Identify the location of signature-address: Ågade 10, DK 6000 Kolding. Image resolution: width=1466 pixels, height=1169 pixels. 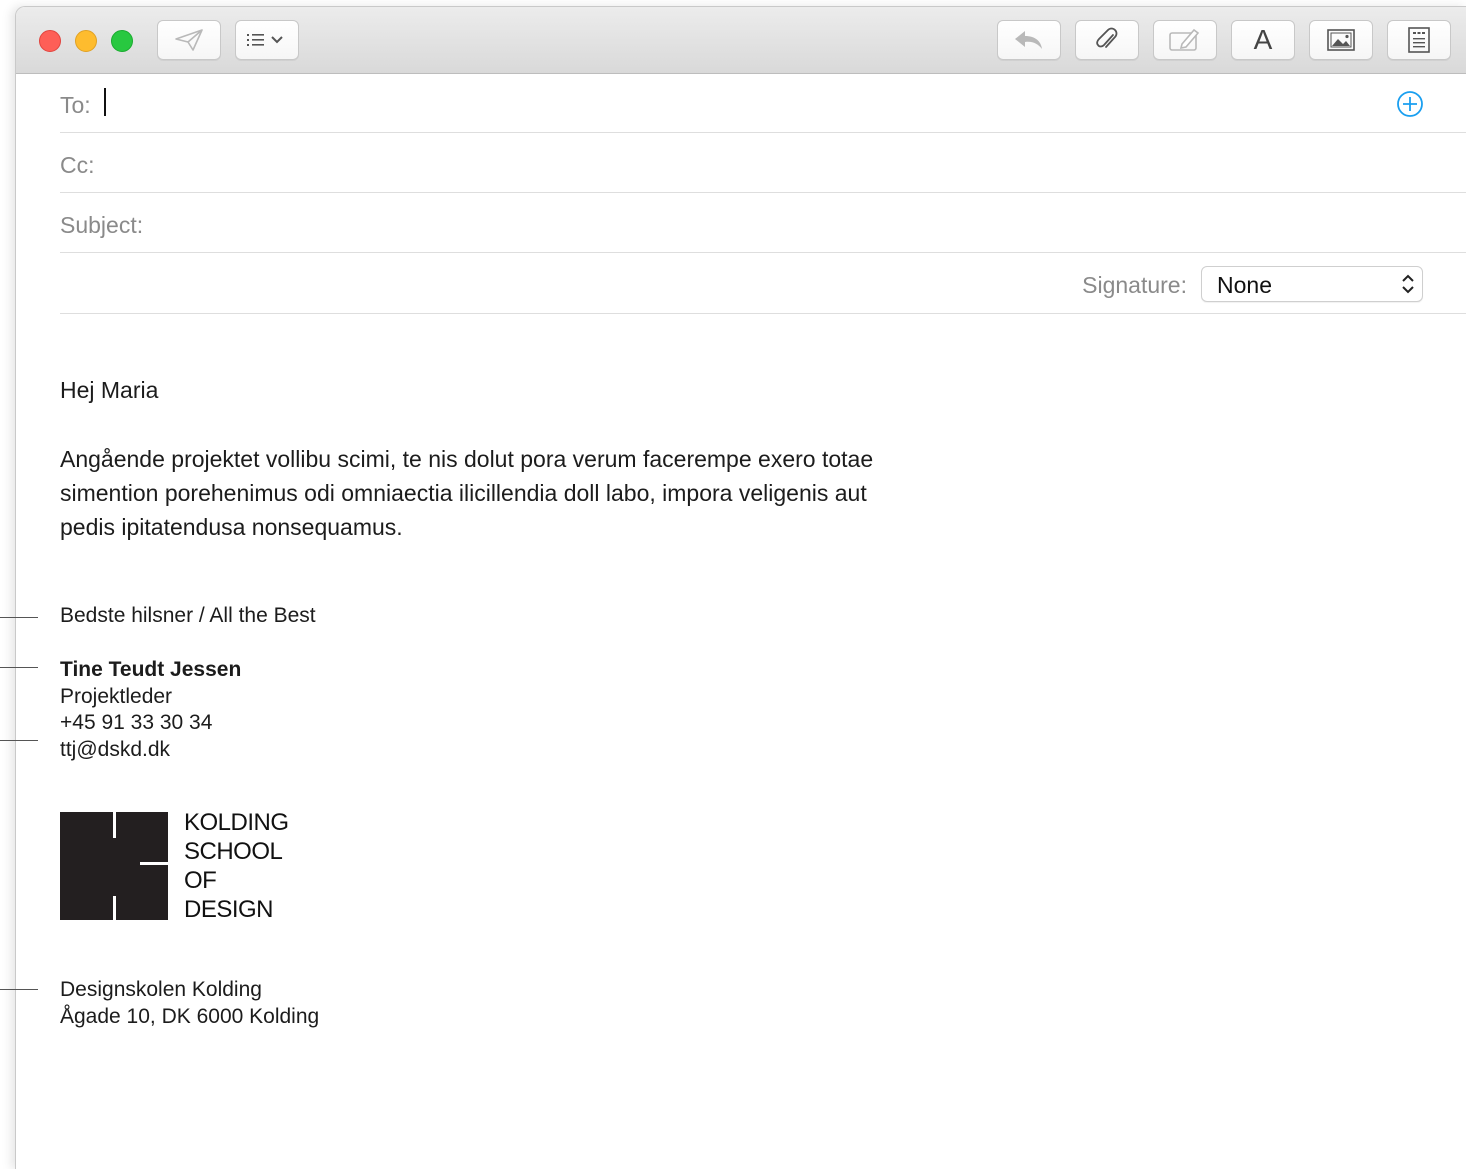
(190, 1016).